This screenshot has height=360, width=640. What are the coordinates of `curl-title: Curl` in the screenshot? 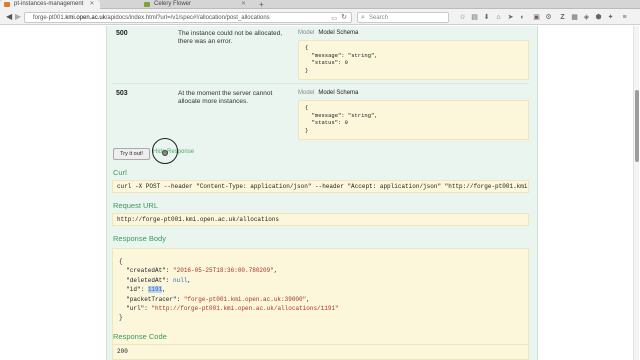 It's located at (120, 172).